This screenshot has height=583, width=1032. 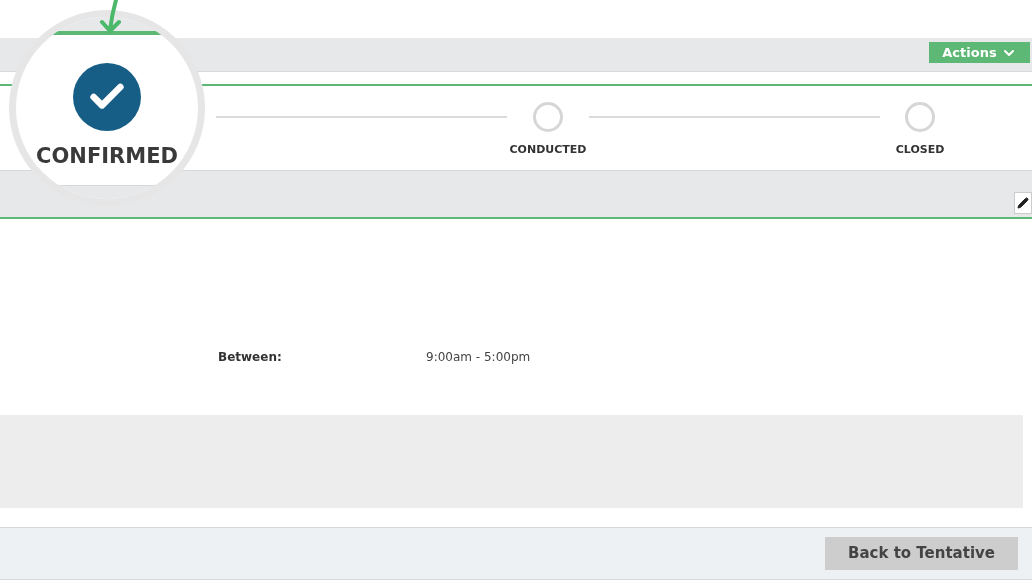 What do you see at coordinates (921, 553) in the screenshot?
I see `back-to-tentative-button: Back to Tentative` at bounding box center [921, 553].